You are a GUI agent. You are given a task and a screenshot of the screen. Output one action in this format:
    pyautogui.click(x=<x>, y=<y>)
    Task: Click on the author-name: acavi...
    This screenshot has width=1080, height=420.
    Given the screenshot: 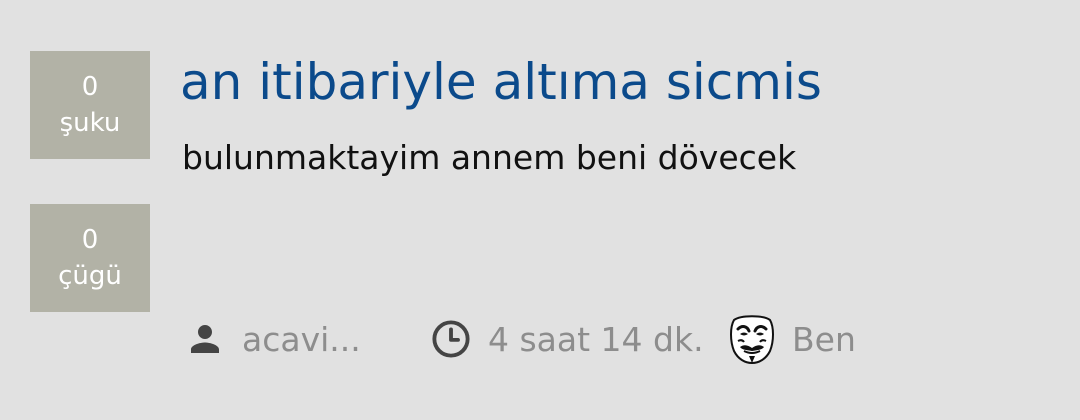 What is the action you would take?
    pyautogui.click(x=301, y=339)
    